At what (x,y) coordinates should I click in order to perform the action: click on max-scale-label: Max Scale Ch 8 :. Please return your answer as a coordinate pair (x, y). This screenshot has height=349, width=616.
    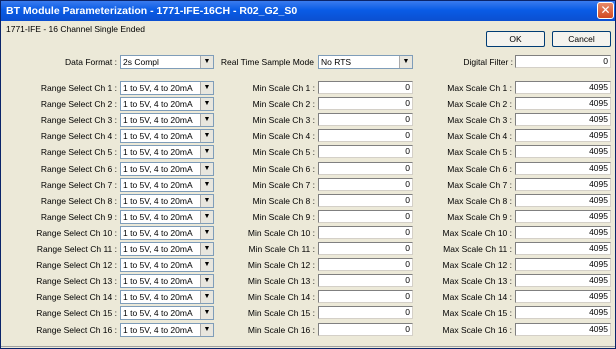
    Looking at the image, I should click on (479, 201).